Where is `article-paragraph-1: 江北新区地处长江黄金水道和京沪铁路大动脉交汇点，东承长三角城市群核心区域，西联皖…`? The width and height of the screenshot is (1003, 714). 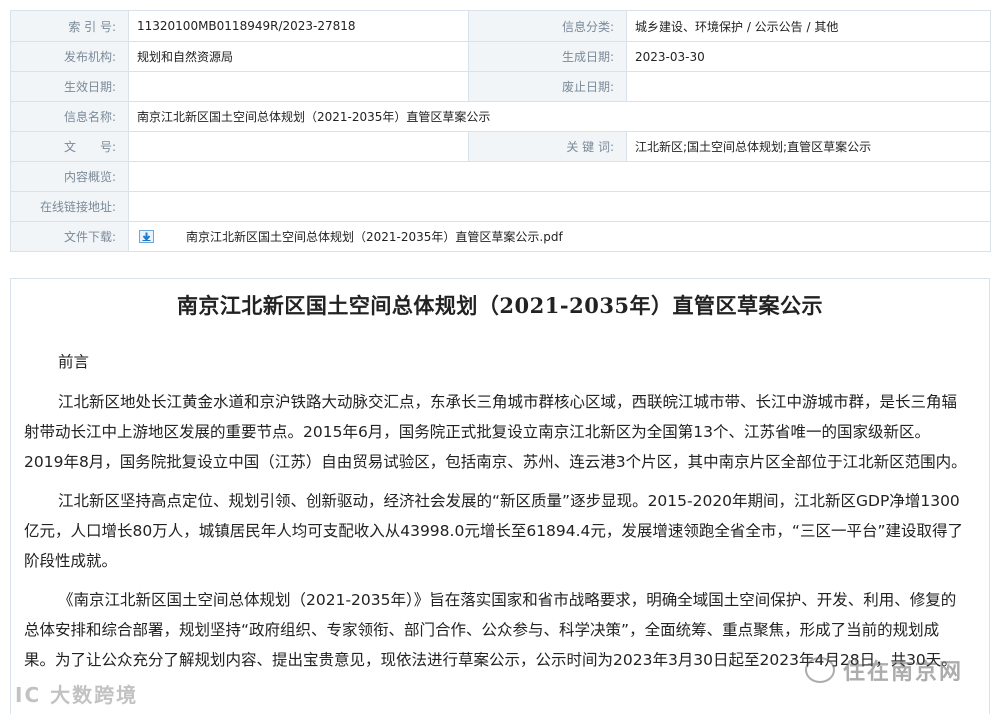 article-paragraph-1: 江北新区地处长江黄金水道和京沪铁路大动脉交汇点，东承长三角城市群核心区域，西联皖… is located at coordinates (495, 432).